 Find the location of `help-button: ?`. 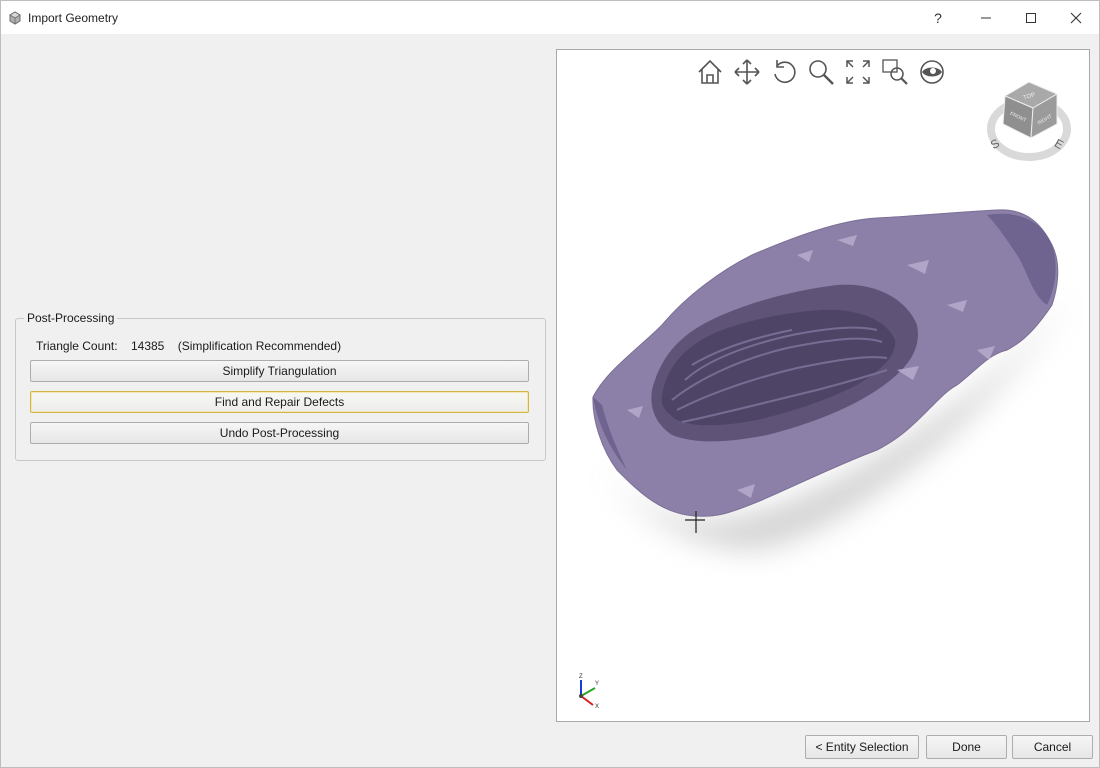

help-button: ? is located at coordinates (938, 17).